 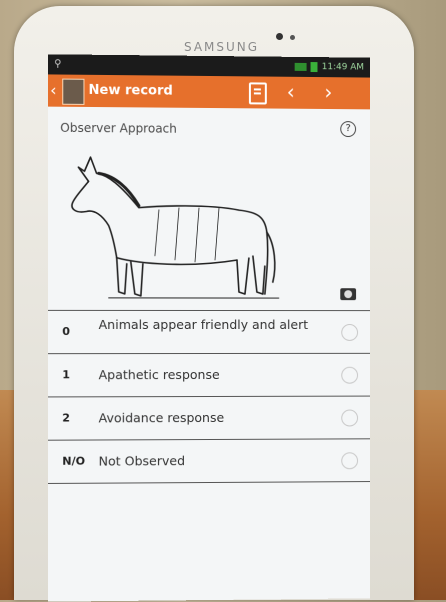 What do you see at coordinates (222, 47) in the screenshot?
I see `device-brand: SAMSUNG` at bounding box center [222, 47].